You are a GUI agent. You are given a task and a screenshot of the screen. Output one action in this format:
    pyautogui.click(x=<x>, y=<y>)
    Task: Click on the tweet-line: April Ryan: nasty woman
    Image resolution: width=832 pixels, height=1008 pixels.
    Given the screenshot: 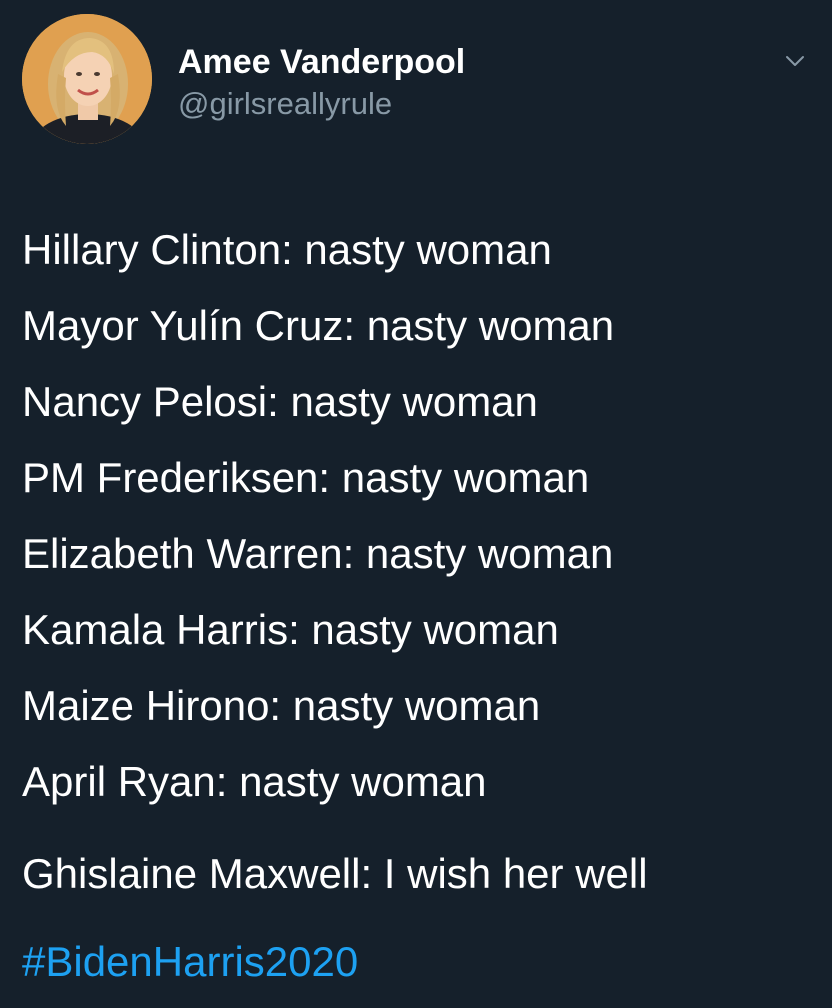 What is the action you would take?
    pyautogui.click(x=254, y=781)
    